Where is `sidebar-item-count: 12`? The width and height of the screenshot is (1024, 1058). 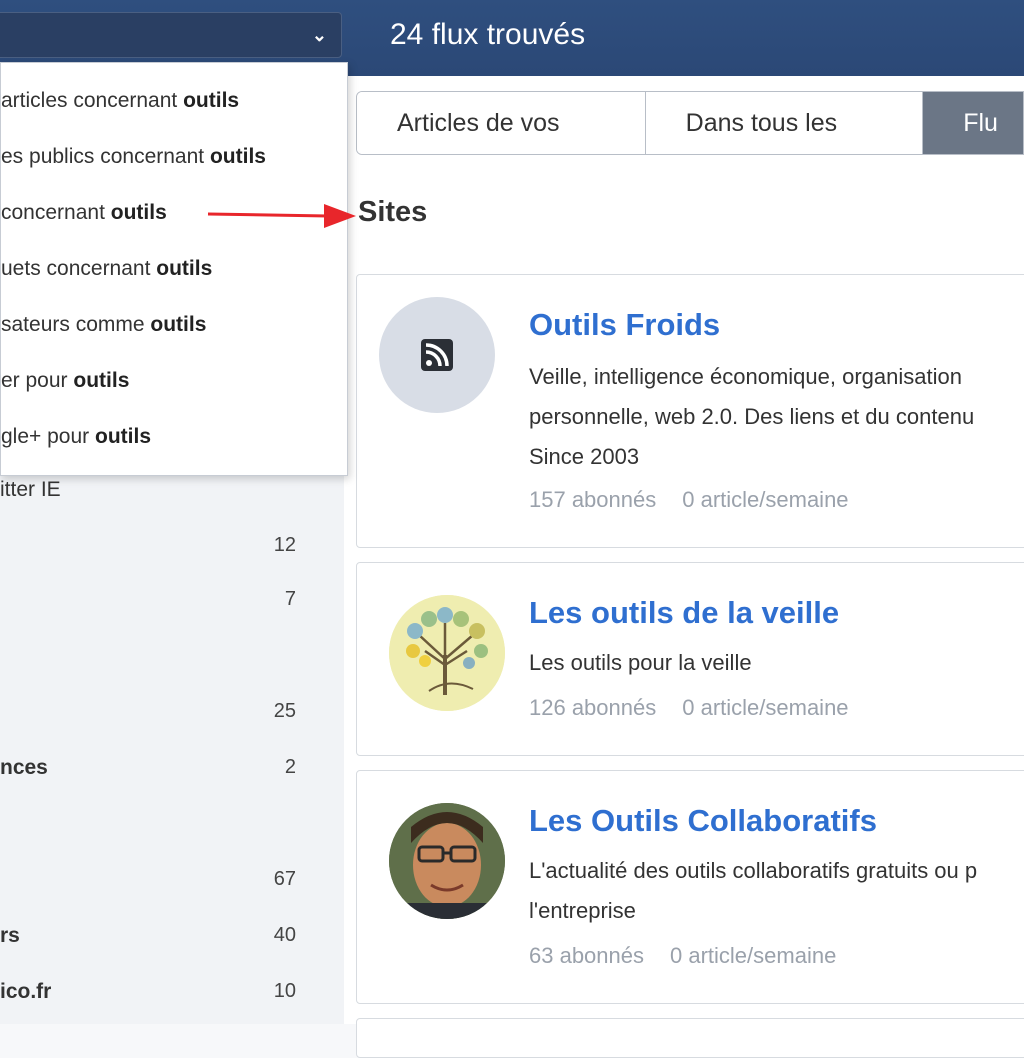
sidebar-item-count: 12 is located at coordinates (284, 545).